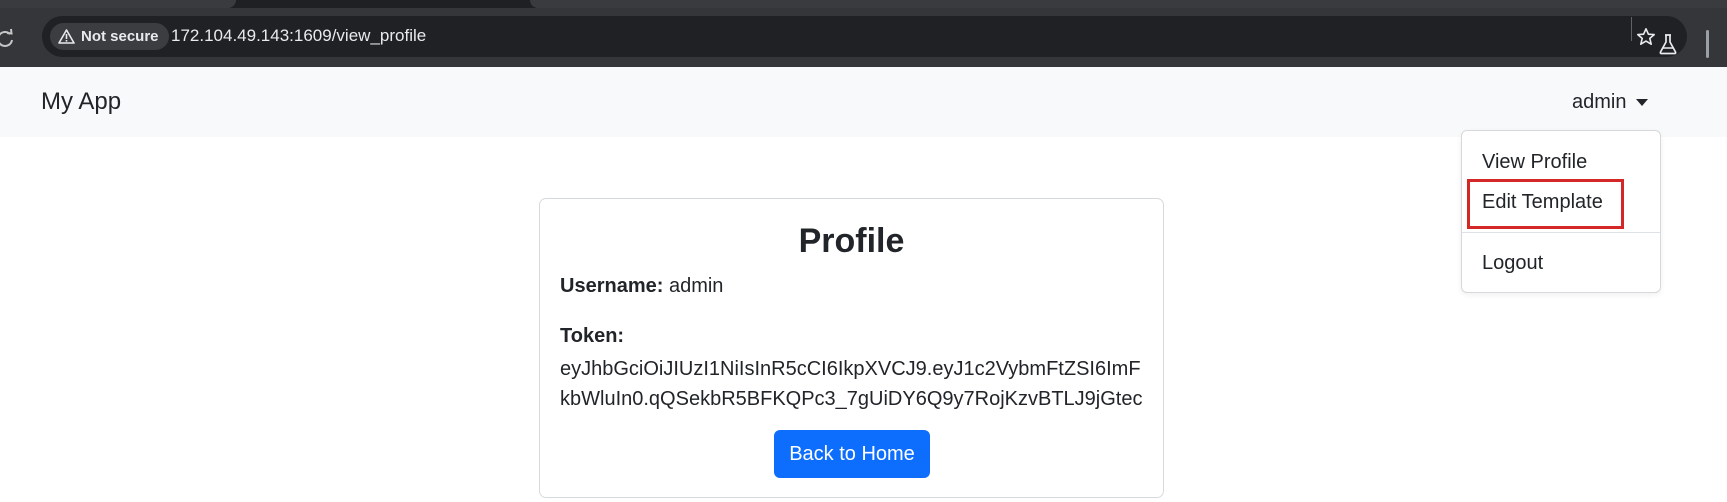 The image size is (1727, 502). What do you see at coordinates (1646, 37) in the screenshot?
I see `bookmark-star-icon` at bounding box center [1646, 37].